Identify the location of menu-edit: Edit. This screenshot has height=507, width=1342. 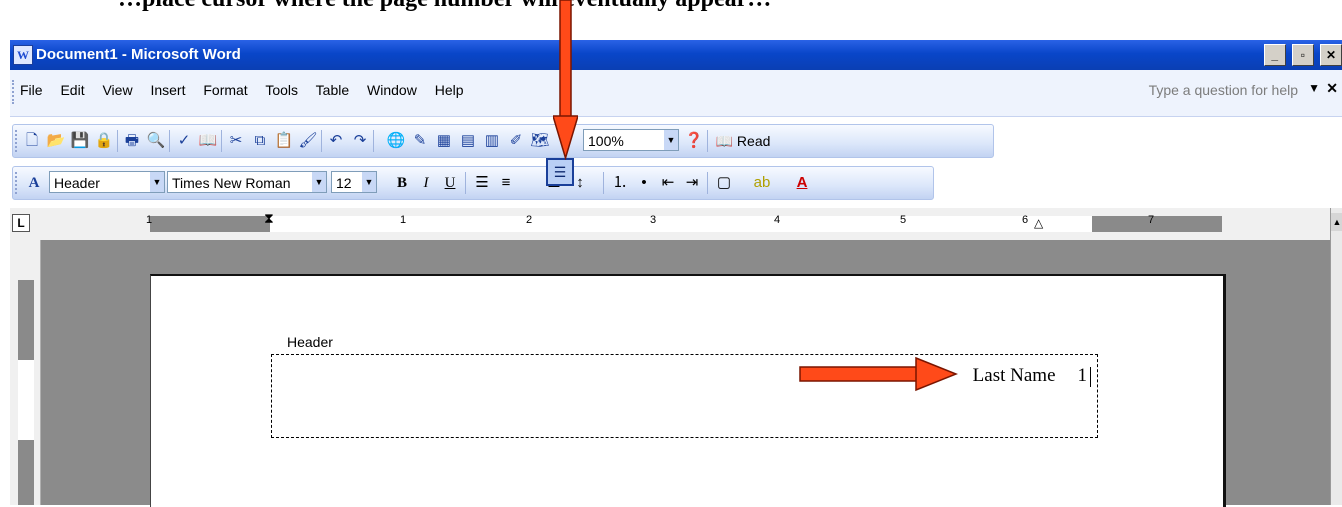
(72, 90).